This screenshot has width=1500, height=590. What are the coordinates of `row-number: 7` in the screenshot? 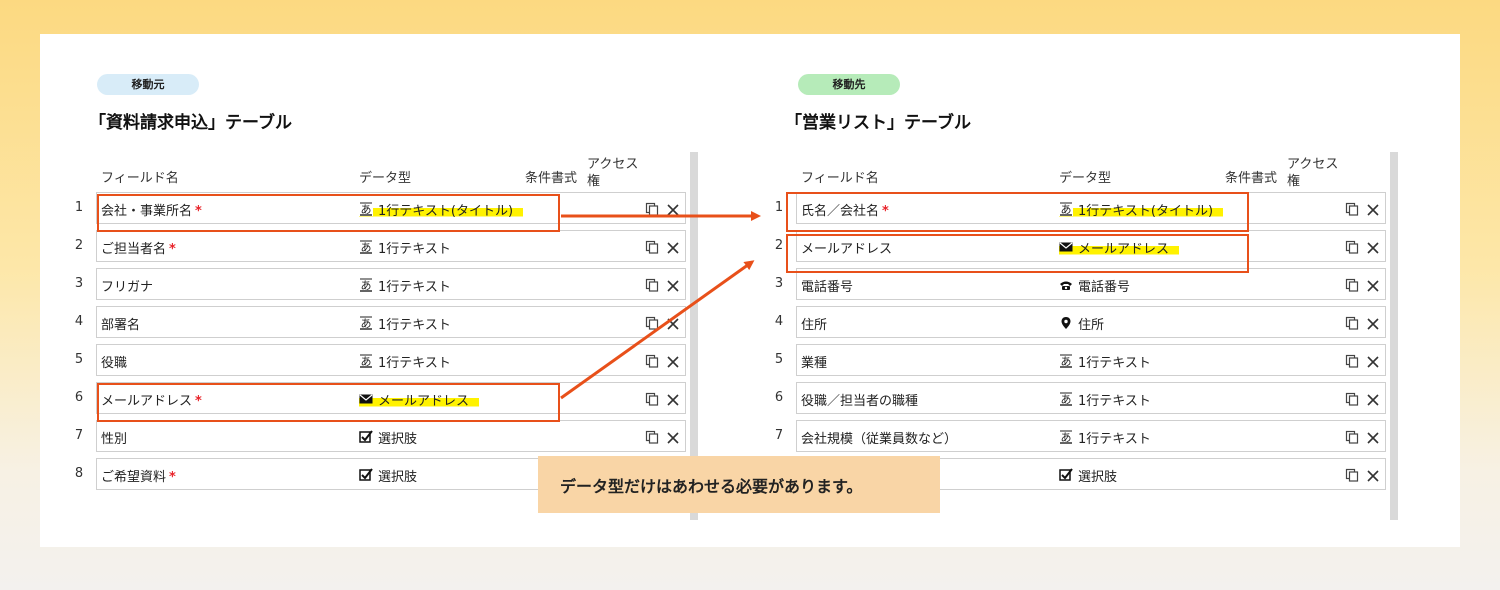 It's located at (779, 435).